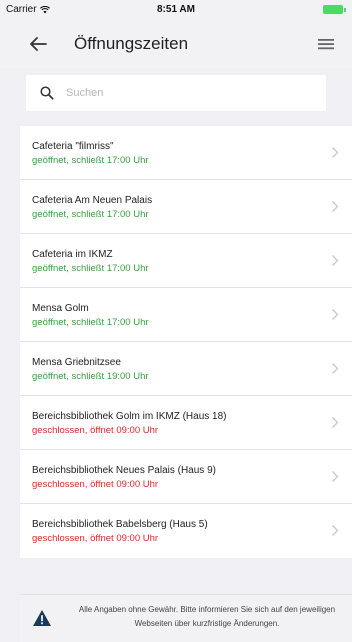 This screenshot has height=642, width=352. I want to click on location-name: Cafeteria "filmriss", so click(73, 146).